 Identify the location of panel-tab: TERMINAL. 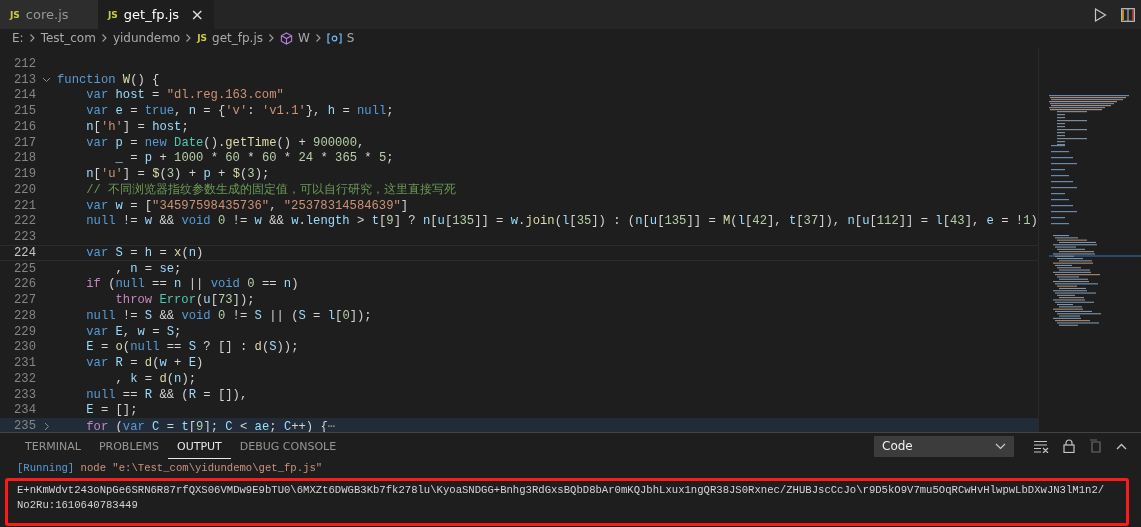
(53, 446).